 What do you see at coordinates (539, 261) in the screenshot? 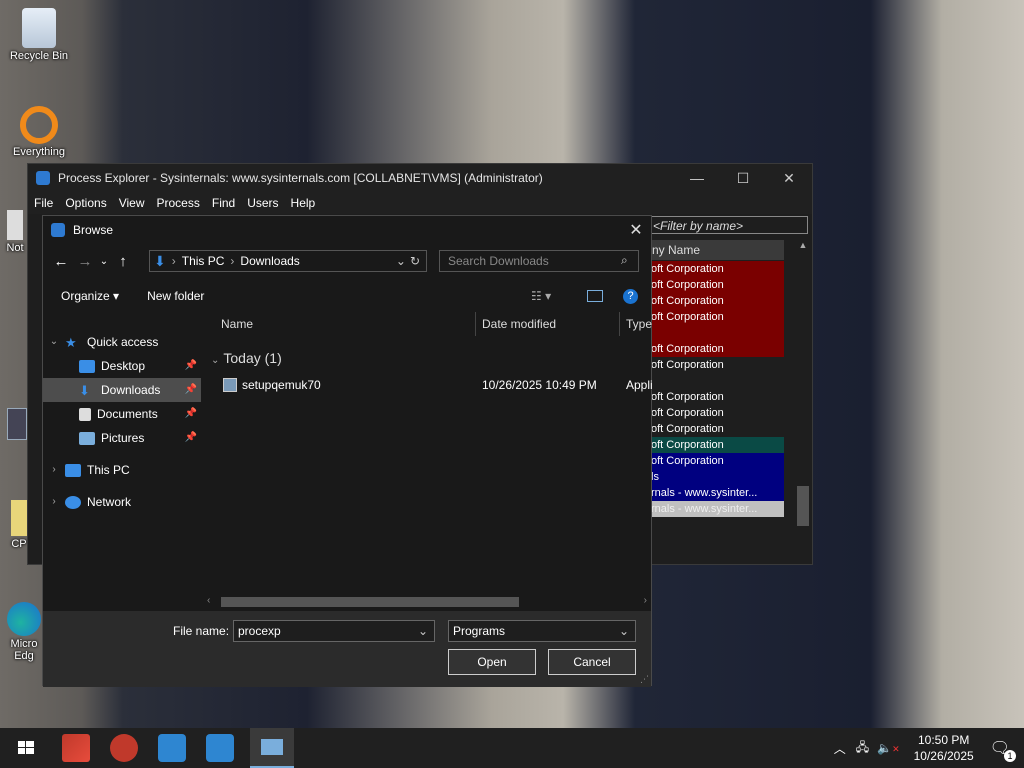
I see `search-input: Search Downloads` at bounding box center [539, 261].